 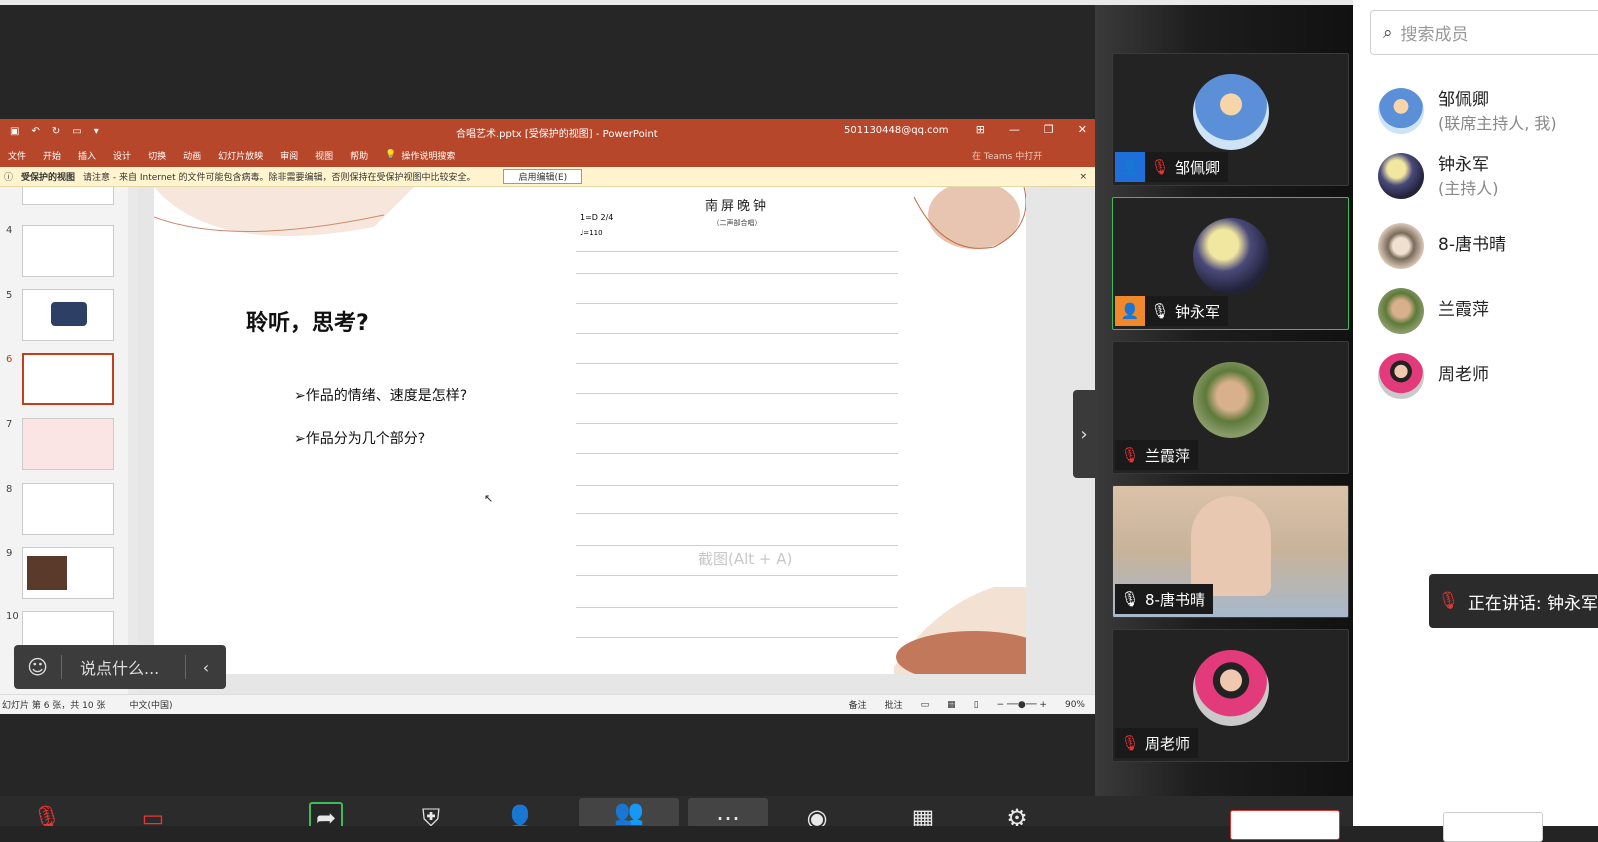 I want to click on account-name: 501130448@qq.com, so click(x=896, y=130).